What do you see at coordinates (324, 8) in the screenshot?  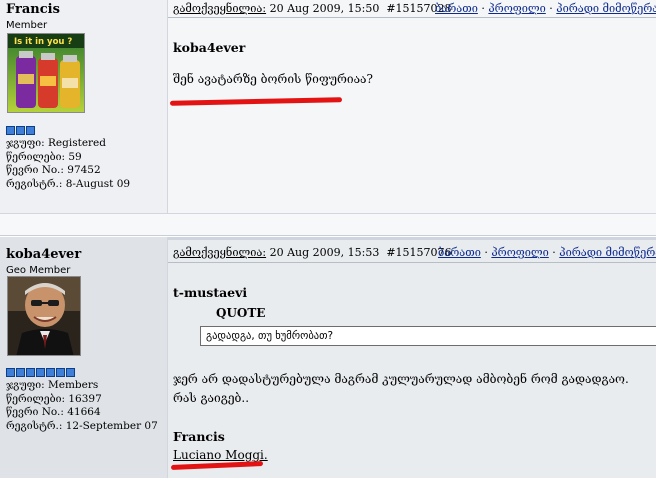 I see `post-date: 20 Aug 2009, 15:50` at bounding box center [324, 8].